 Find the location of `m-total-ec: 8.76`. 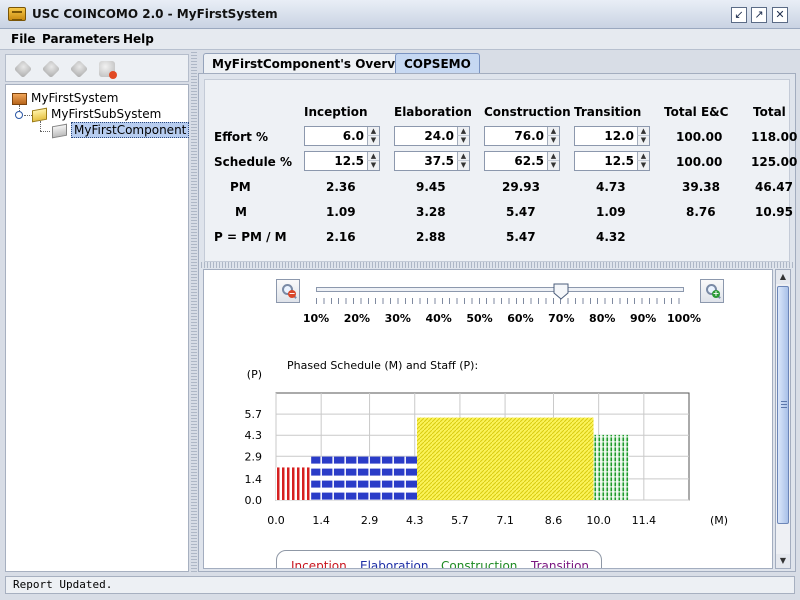

m-total-ec: 8.76 is located at coordinates (701, 212).